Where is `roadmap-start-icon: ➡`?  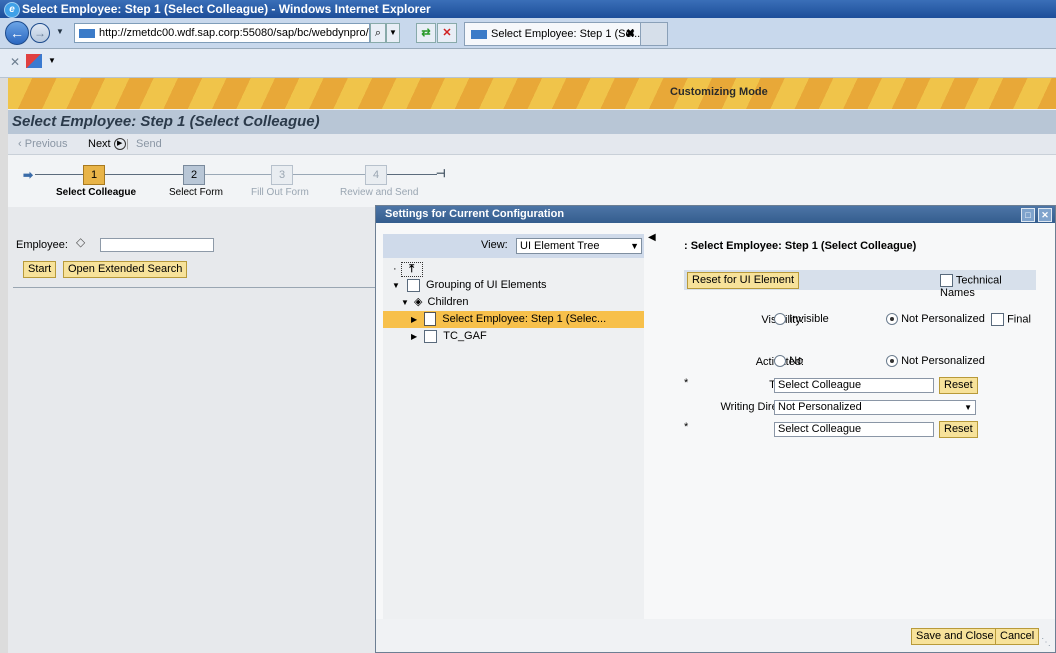 roadmap-start-icon: ➡ is located at coordinates (28, 175).